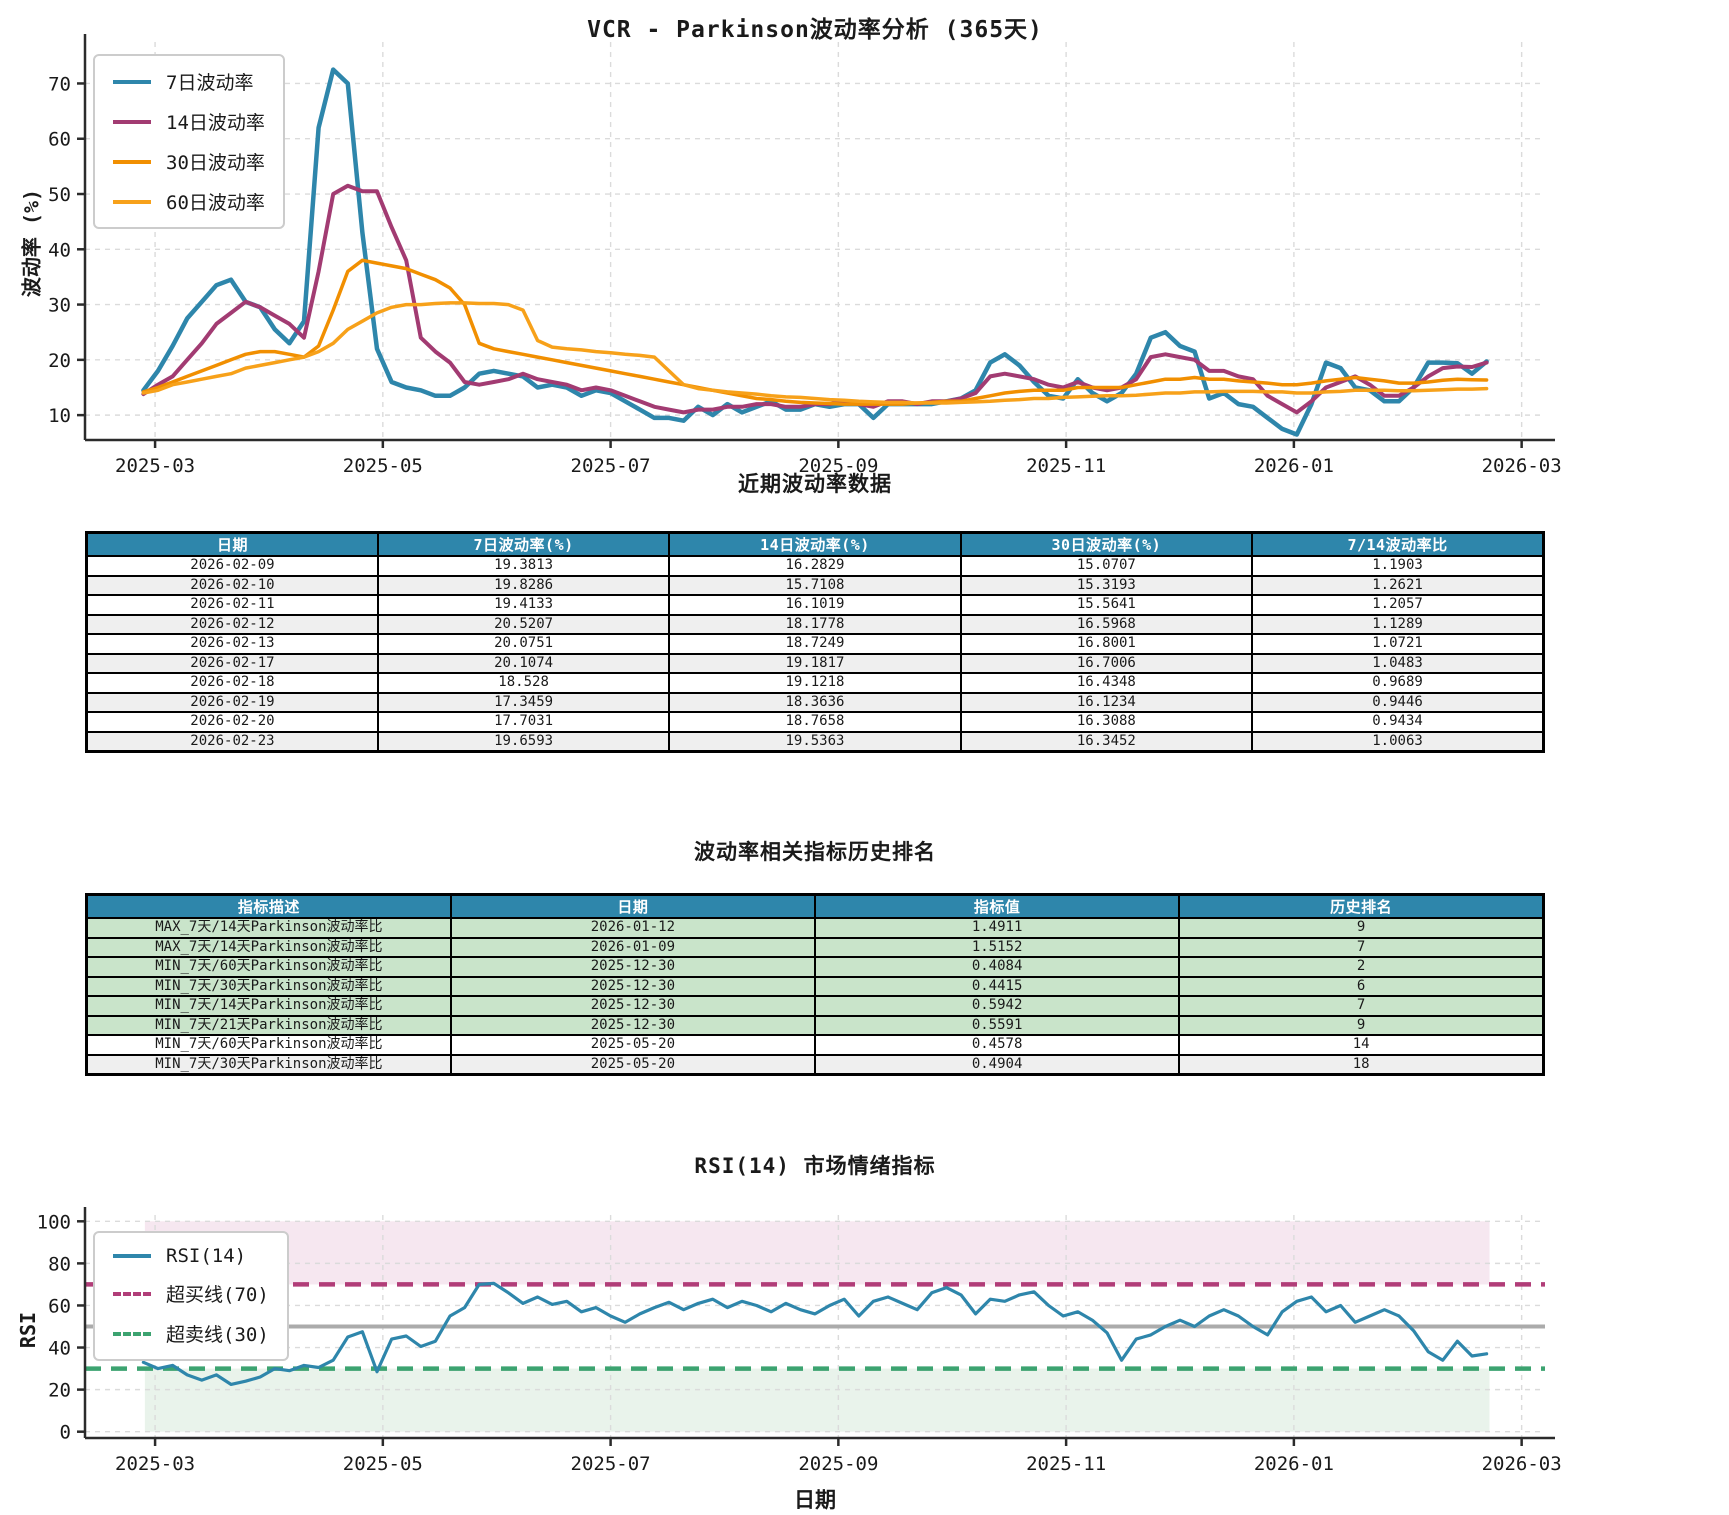  What do you see at coordinates (1066, 1464) in the screenshot?
I see `x-tick-label: 2025-11` at bounding box center [1066, 1464].